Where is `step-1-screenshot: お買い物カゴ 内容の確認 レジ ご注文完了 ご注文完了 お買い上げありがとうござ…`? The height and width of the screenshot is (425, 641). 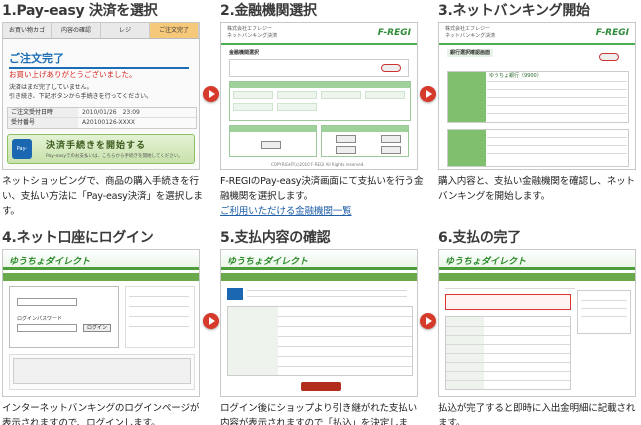
step-1-screenshot: お買い物カゴ 内容の確認 レジ ご注文完了 ご注文完了 お買い上げありがとうござ… is located at coordinates (101, 96).